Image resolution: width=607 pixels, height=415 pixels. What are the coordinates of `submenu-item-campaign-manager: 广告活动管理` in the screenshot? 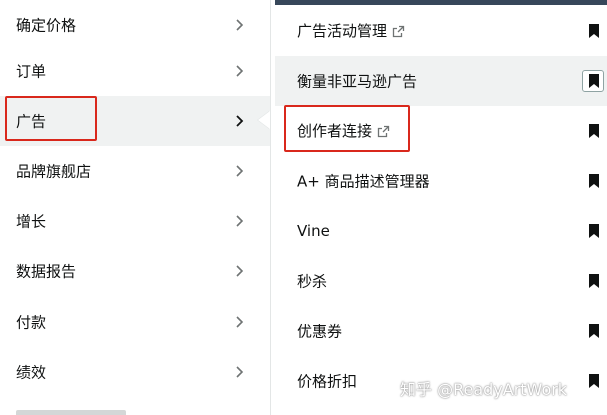 It's located at (441, 31).